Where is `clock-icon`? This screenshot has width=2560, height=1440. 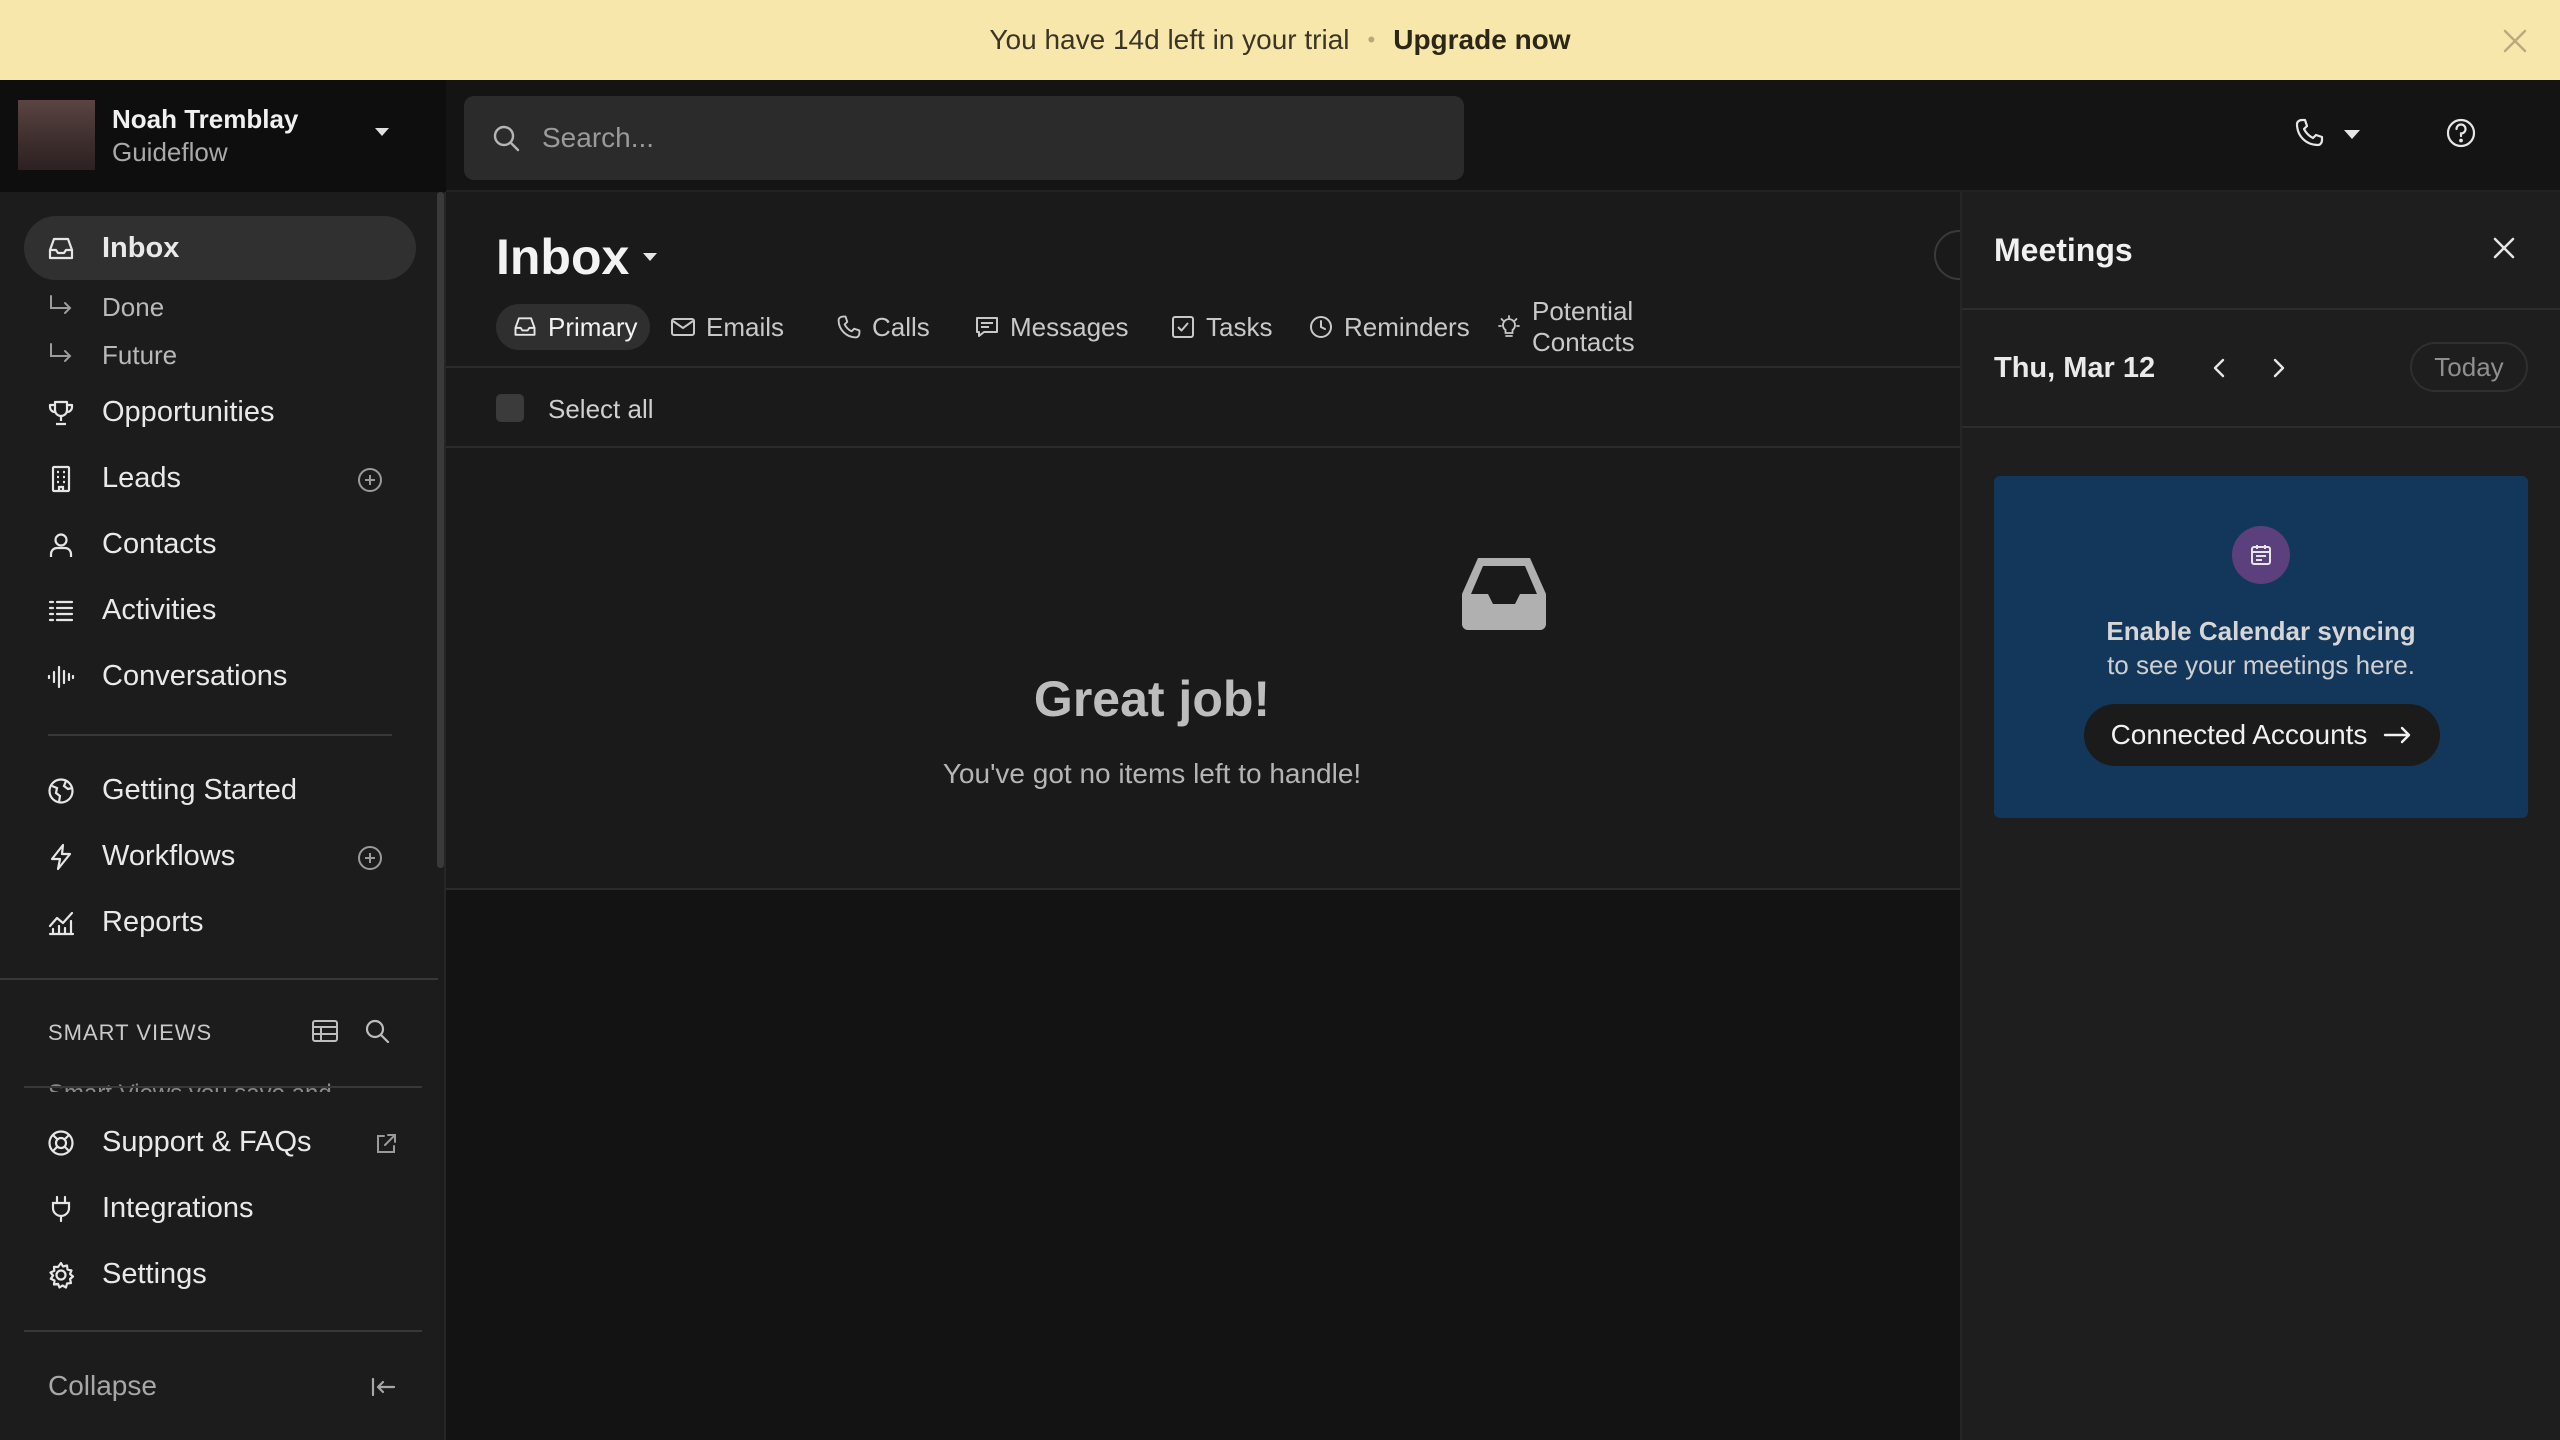 clock-icon is located at coordinates (1321, 327).